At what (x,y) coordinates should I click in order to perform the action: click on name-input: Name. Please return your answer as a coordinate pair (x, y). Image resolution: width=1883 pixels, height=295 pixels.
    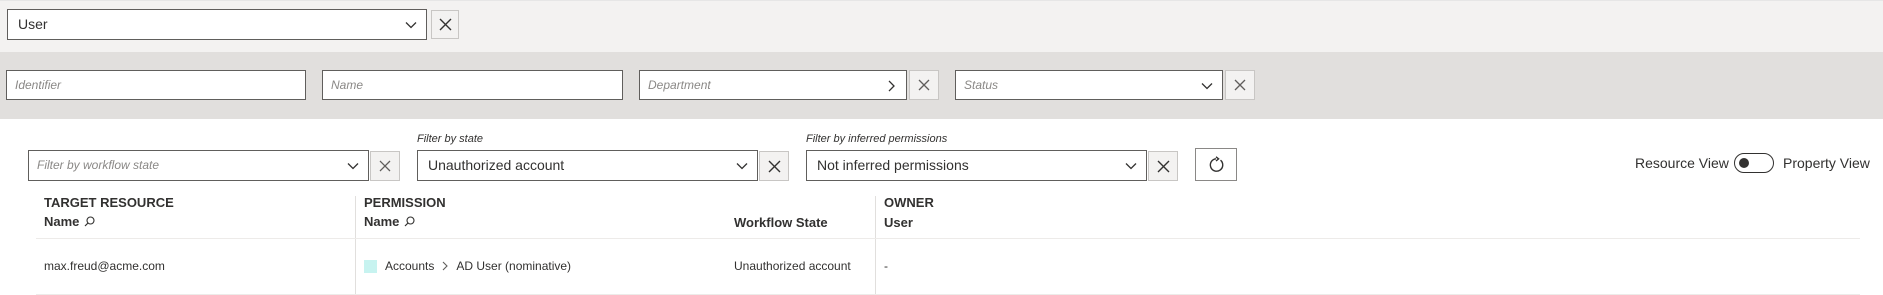
    Looking at the image, I should click on (472, 85).